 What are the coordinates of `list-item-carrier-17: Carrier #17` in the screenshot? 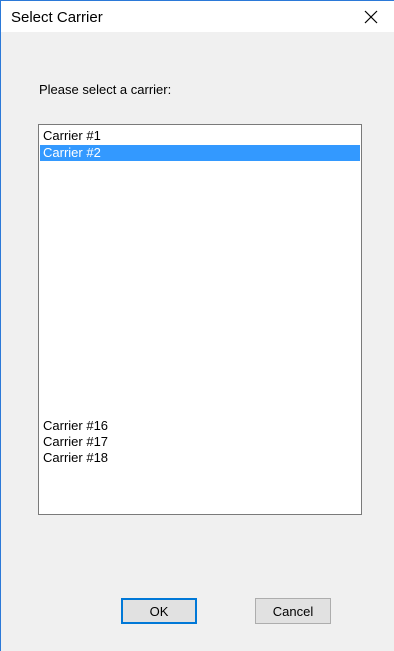 It's located at (200, 442).